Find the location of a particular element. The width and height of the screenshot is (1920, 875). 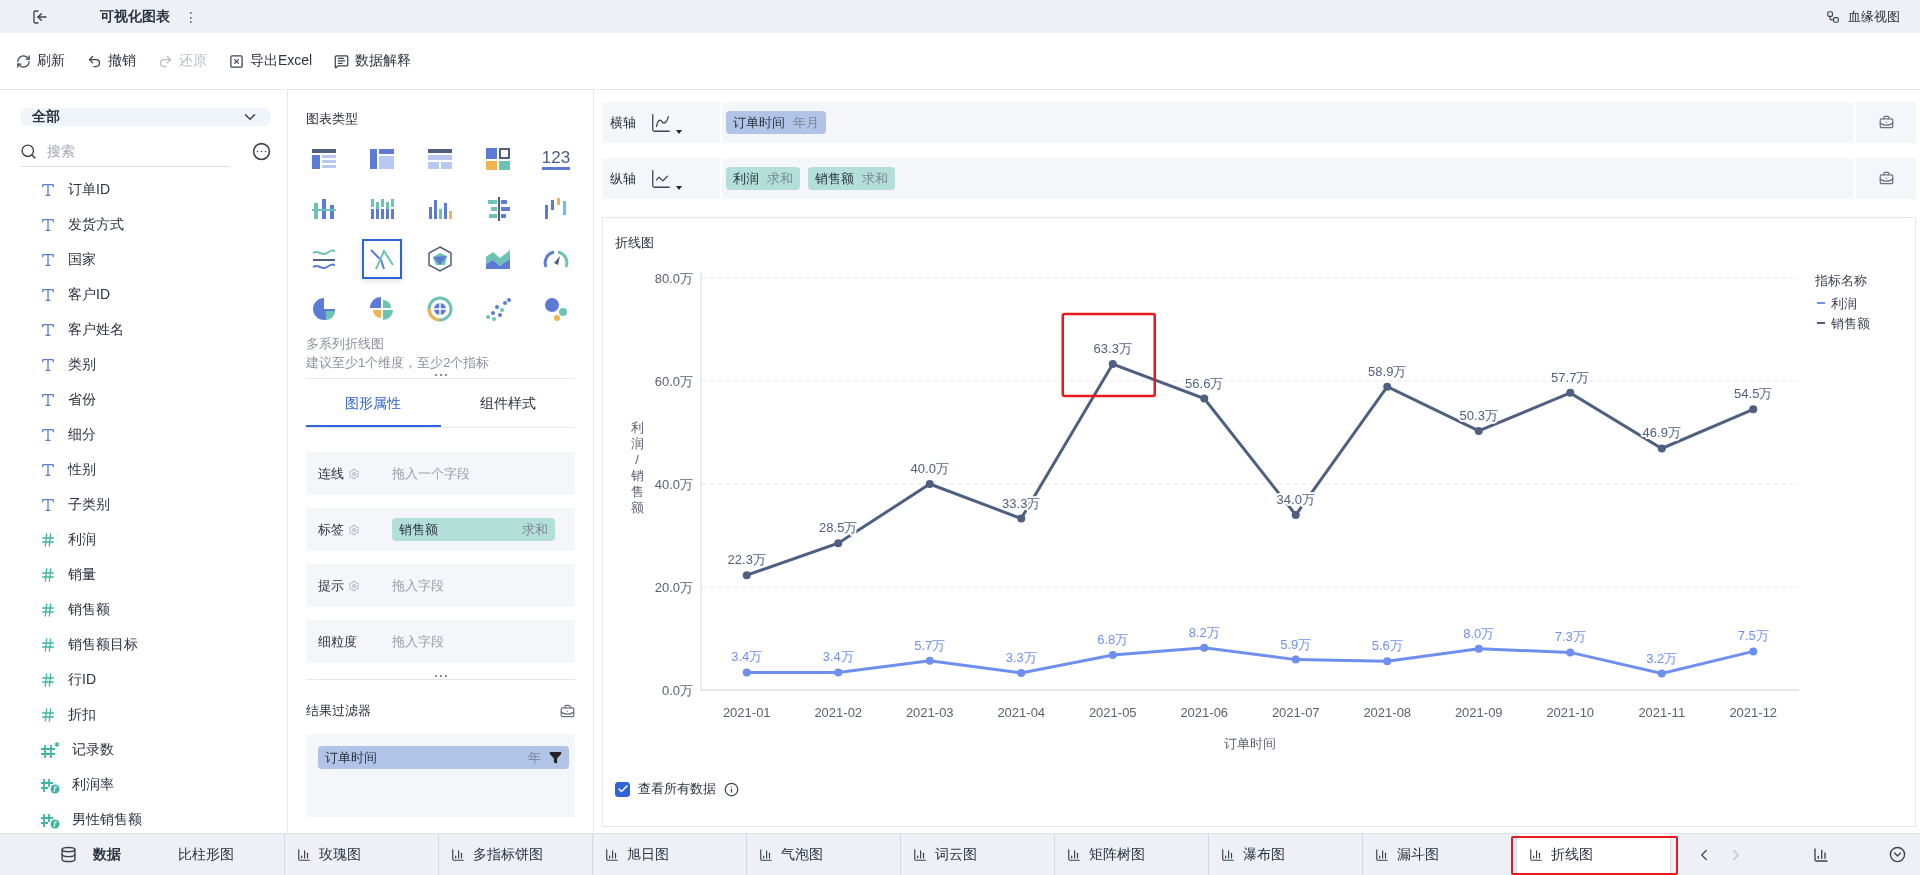

field-item: 折扣 is located at coordinates (82, 714).